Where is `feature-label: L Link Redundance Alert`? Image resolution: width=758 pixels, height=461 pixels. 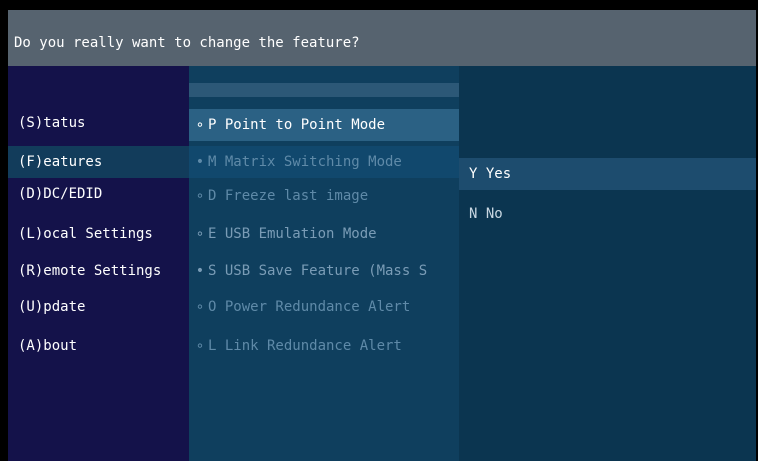 feature-label: L Link Redundance Alert is located at coordinates (305, 346).